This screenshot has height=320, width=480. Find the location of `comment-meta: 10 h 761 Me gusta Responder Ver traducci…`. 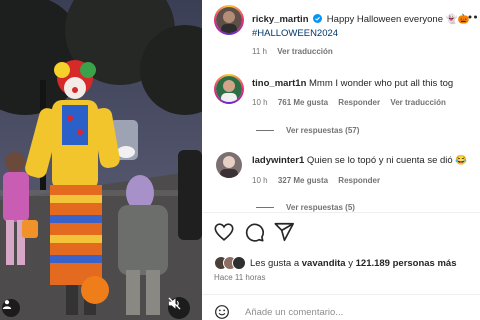

comment-meta: 10 h 761 Me gusta Responder Ver traducci… is located at coordinates (353, 103).